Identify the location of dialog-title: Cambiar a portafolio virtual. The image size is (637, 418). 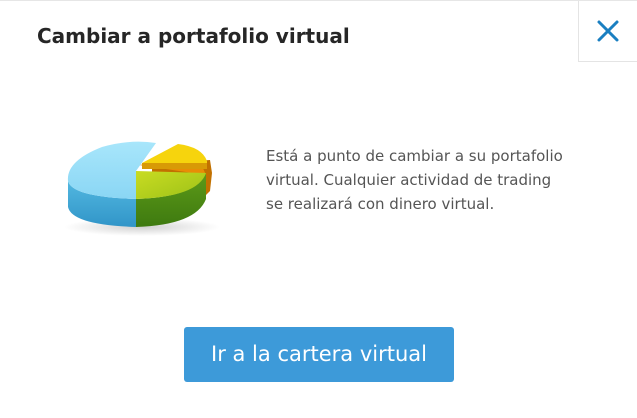
(193, 36).